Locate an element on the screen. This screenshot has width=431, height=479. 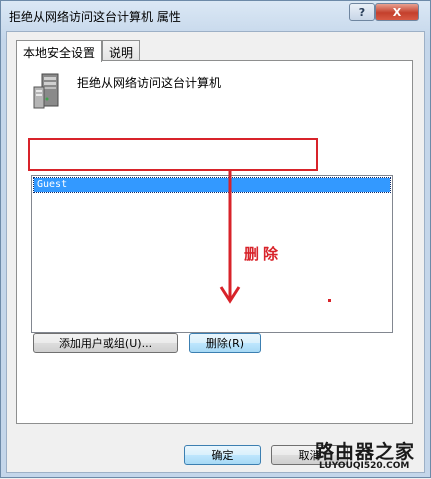
highlight-box is located at coordinates (173, 154).